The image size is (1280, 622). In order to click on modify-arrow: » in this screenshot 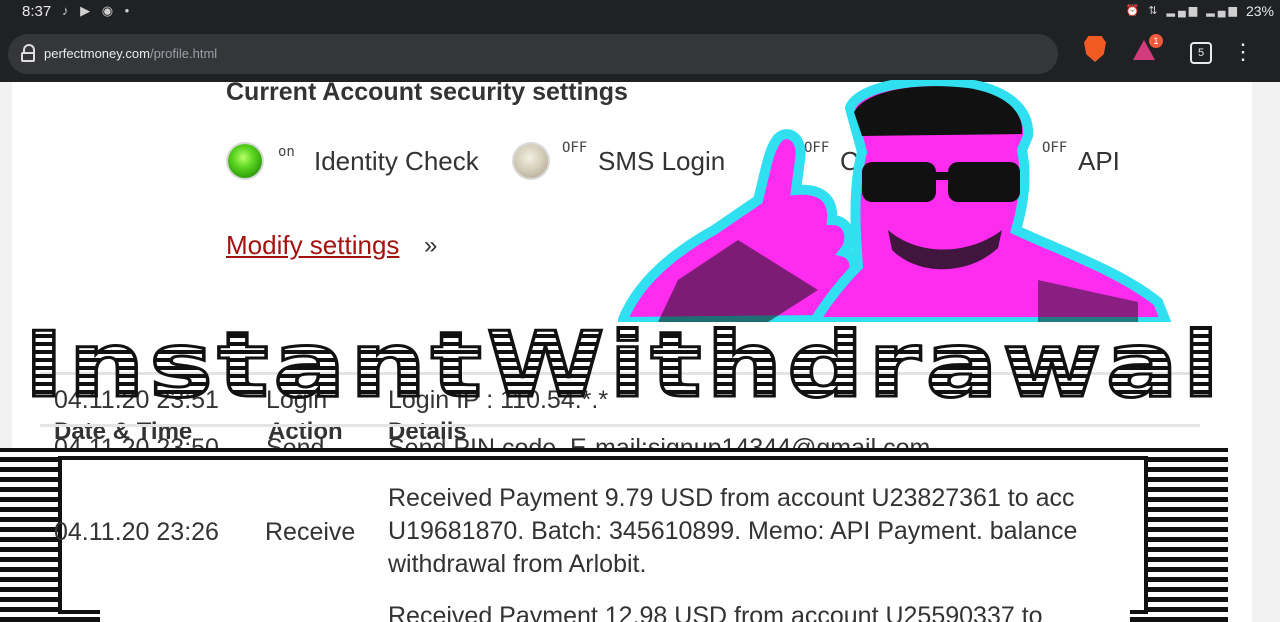, I will do `click(431, 245)`.